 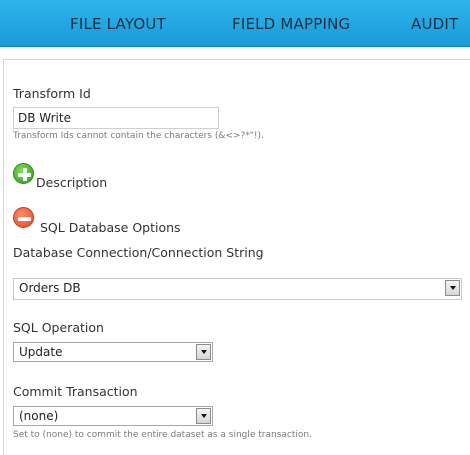 What do you see at coordinates (23, 173) in the screenshot?
I see `plus-circle-icon` at bounding box center [23, 173].